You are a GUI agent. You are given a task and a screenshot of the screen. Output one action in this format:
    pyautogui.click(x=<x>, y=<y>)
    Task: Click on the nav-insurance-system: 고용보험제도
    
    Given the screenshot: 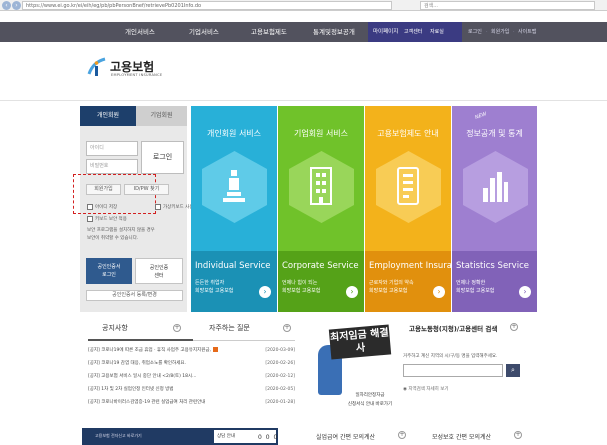 What is the action you would take?
    pyautogui.click(x=269, y=32)
    